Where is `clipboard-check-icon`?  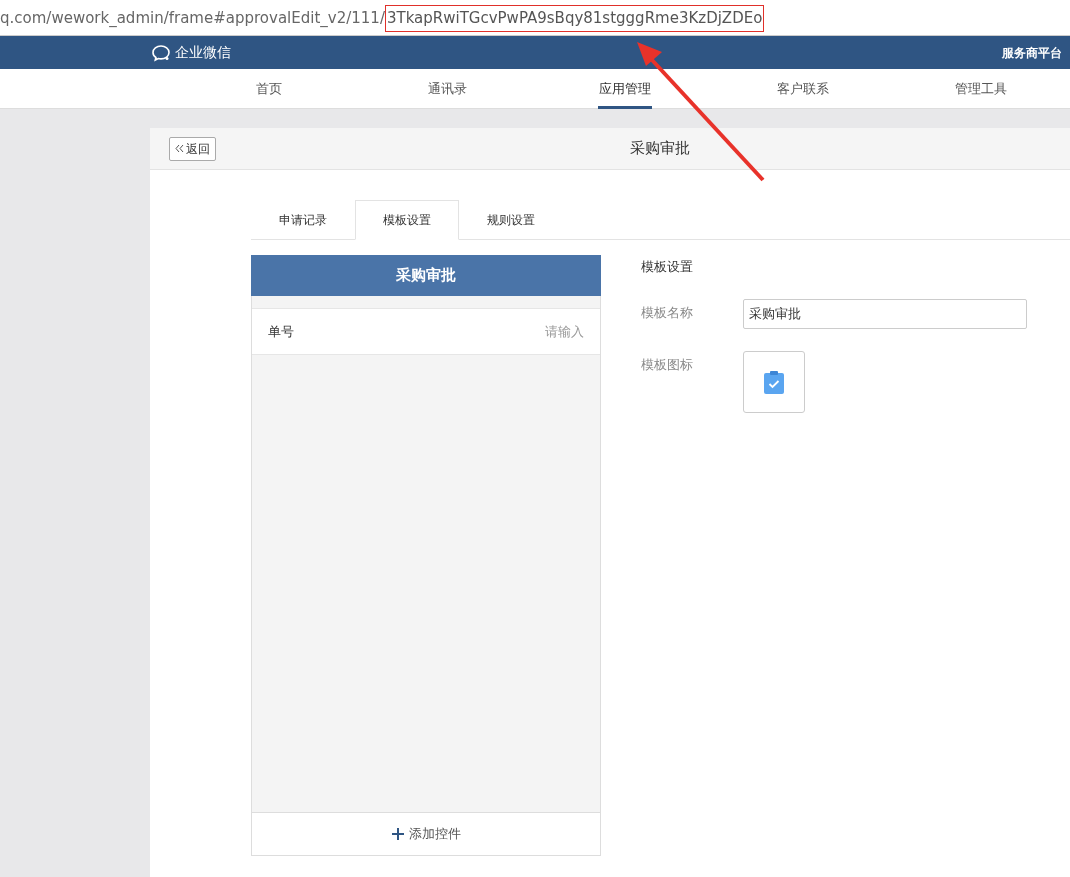 clipboard-check-icon is located at coordinates (774, 381).